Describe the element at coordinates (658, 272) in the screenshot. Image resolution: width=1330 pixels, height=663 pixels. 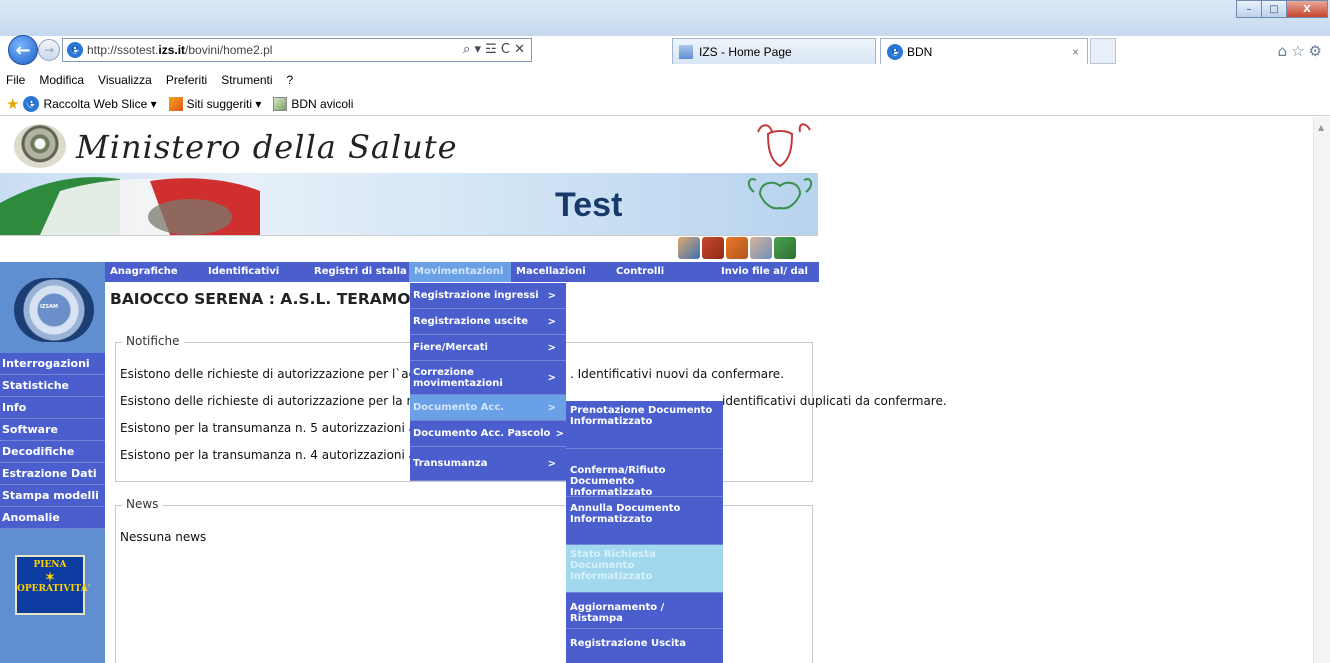
I see `nav-controlli: Controlli` at that location.